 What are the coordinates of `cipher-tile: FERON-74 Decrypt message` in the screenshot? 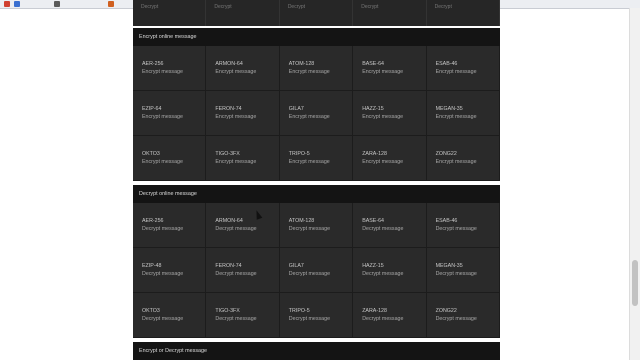 It's located at (243, 270).